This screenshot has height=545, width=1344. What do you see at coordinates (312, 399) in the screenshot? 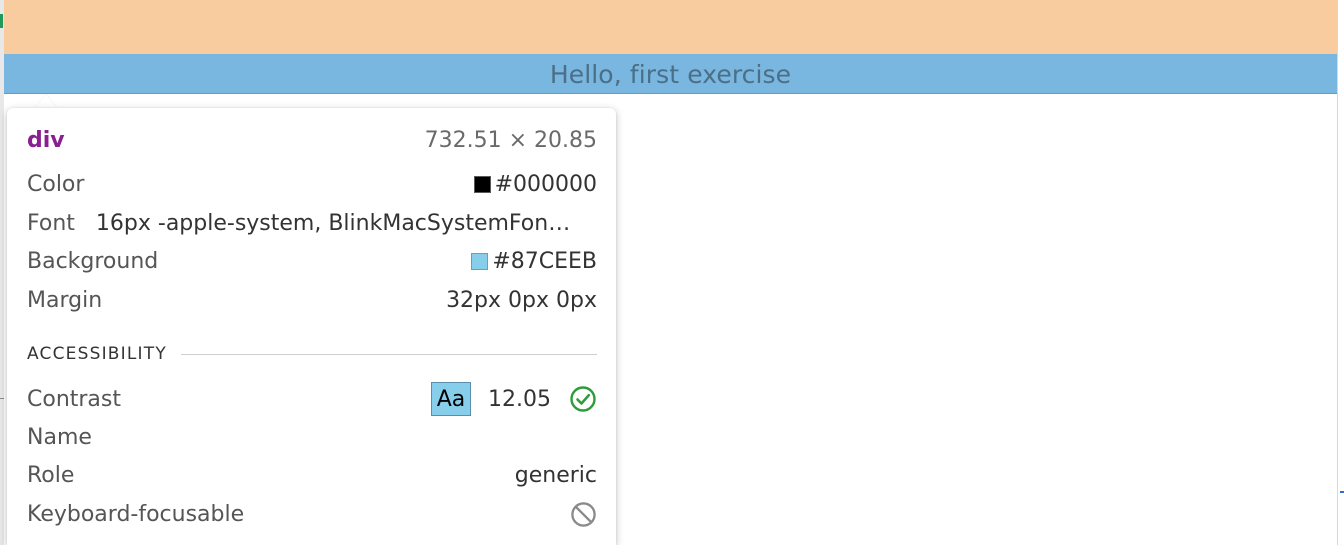
I see `contrast-row: Contrast Aa 12.05` at bounding box center [312, 399].